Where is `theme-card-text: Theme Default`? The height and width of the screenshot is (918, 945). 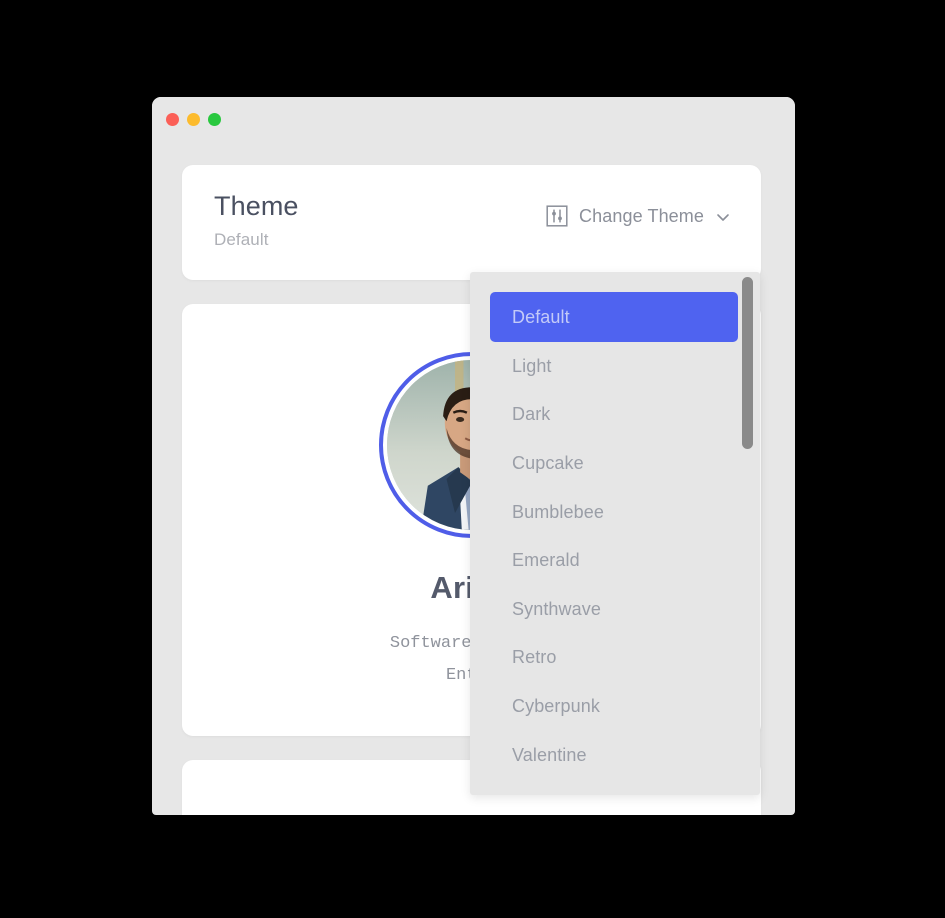 theme-card-text: Theme Default is located at coordinates (256, 220).